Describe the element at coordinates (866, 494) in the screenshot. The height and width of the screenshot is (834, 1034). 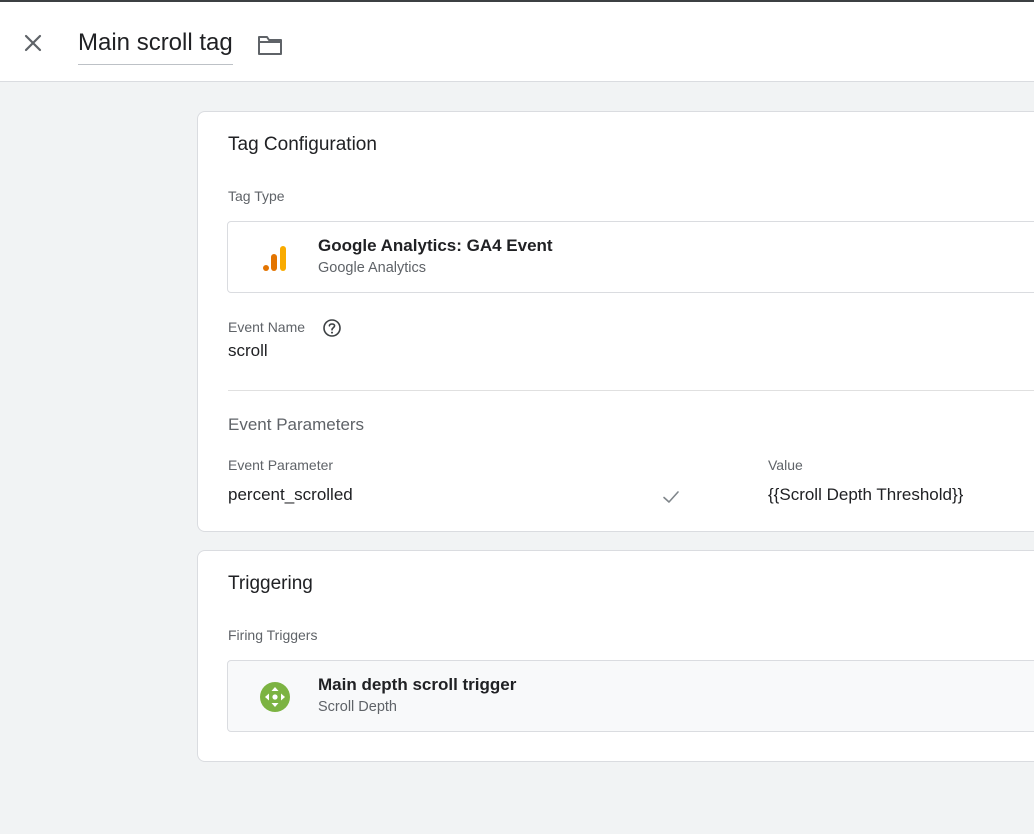
I see `parameter-value: {{Scroll Depth Threshold}}` at that location.